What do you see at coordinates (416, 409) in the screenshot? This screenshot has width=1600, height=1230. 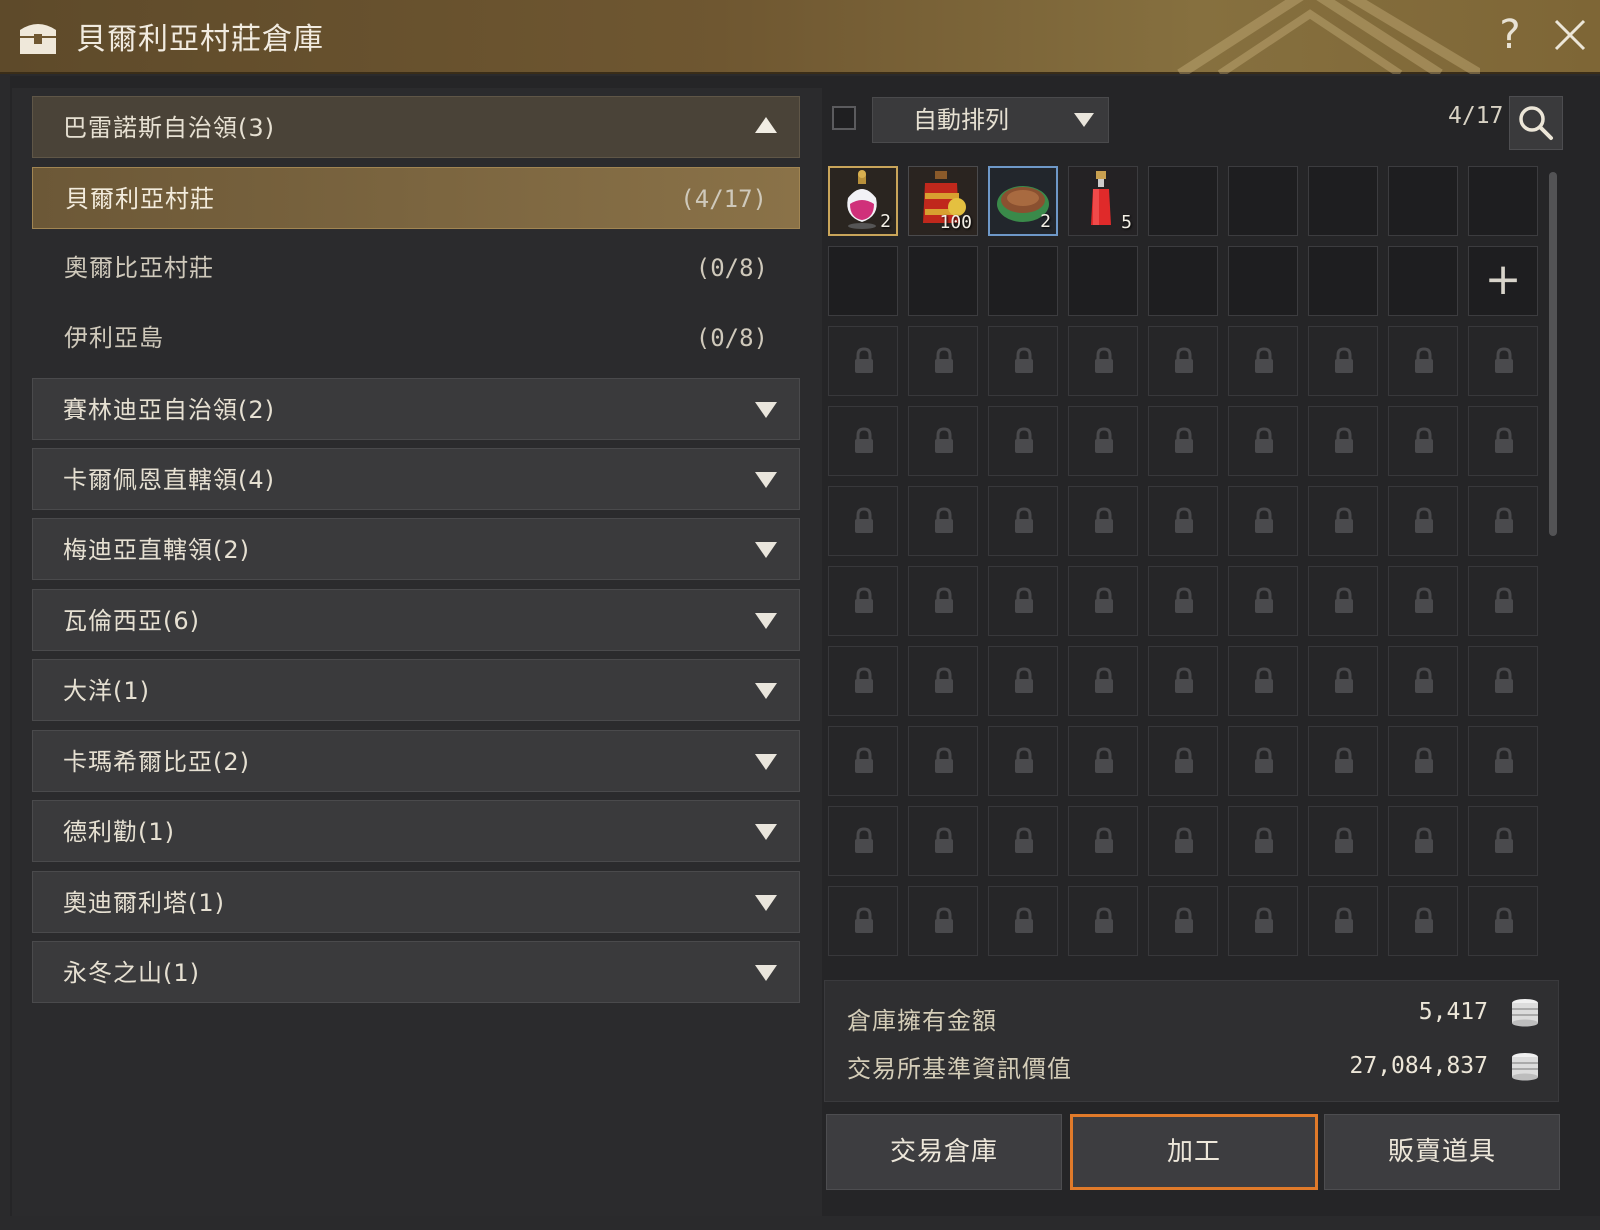 I see `region-row: 賽林迪亞自治領(2)` at bounding box center [416, 409].